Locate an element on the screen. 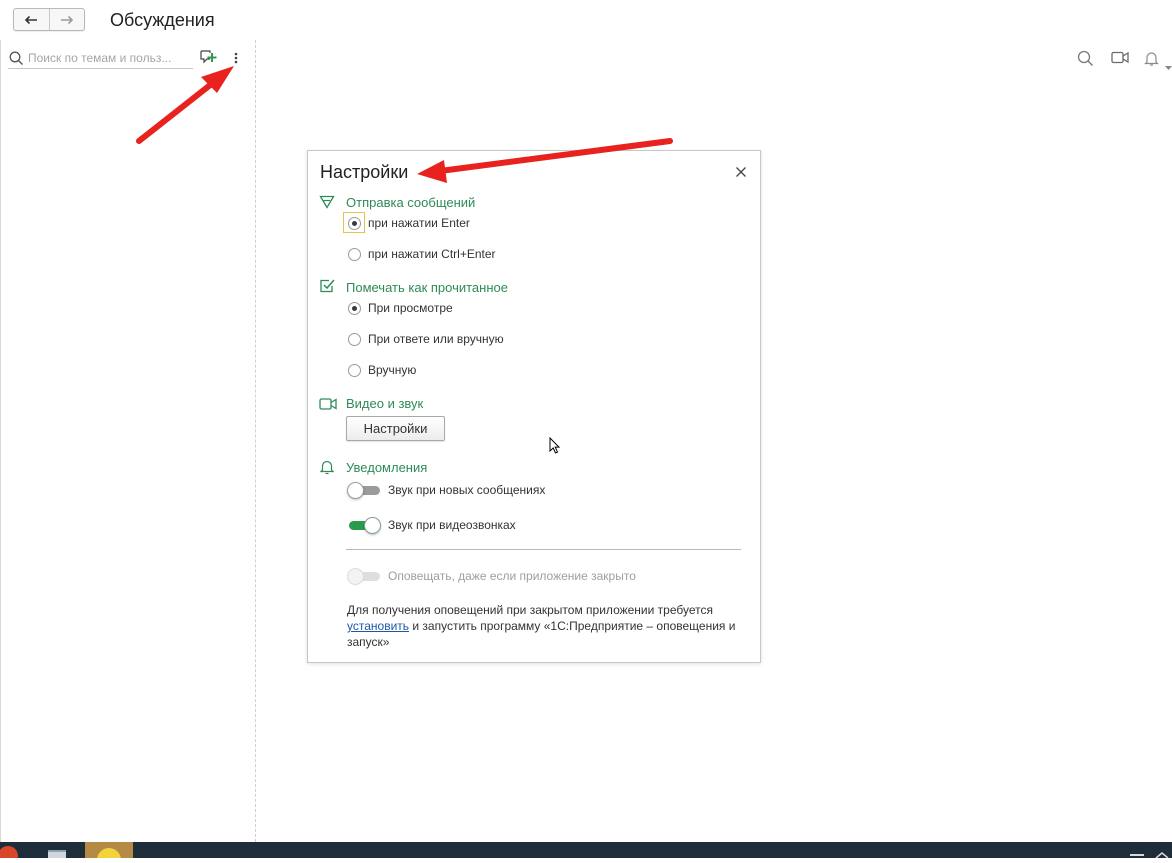 The height and width of the screenshot is (863, 1172). annotation-arrow-to-dialog-title is located at coordinates (545, 160).